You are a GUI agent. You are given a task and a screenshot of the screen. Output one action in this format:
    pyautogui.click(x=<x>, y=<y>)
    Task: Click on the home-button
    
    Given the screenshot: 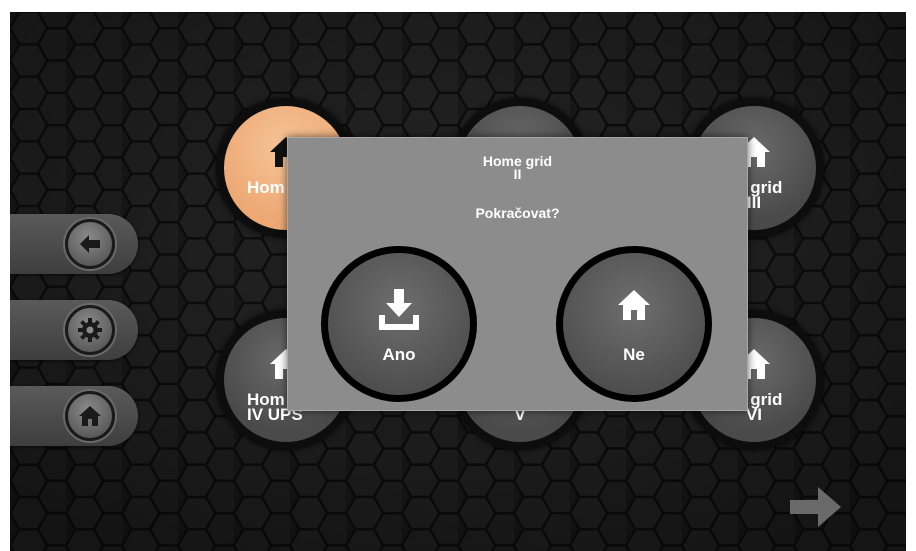 What is the action you would take?
    pyautogui.click(x=90, y=416)
    